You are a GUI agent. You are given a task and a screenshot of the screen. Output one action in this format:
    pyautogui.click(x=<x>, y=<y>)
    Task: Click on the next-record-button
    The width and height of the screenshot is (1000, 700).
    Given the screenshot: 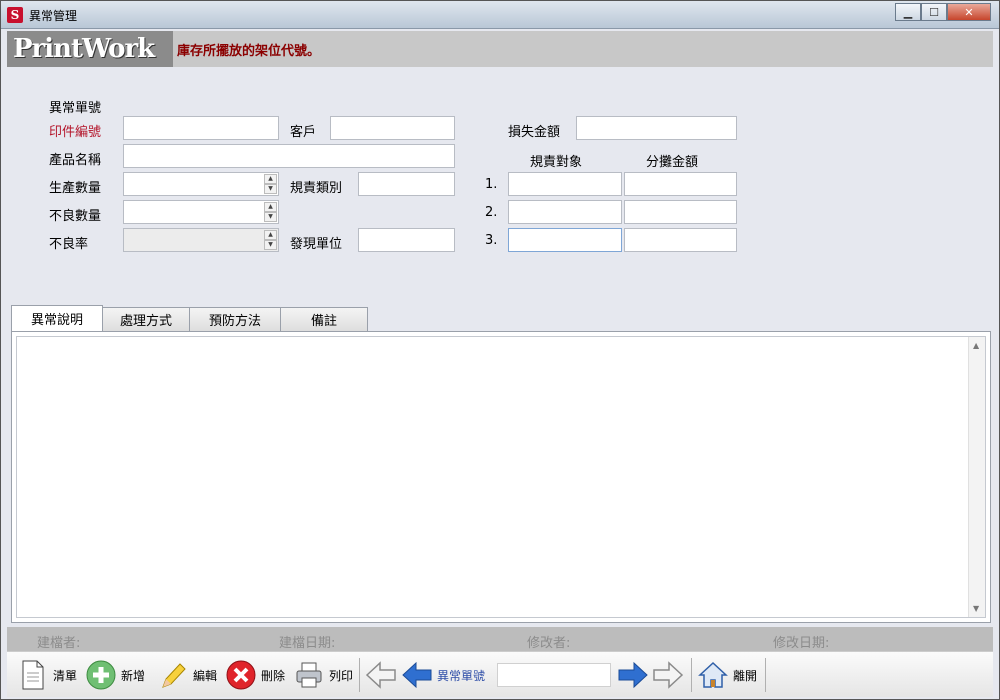 What is the action you would take?
    pyautogui.click(x=633, y=675)
    